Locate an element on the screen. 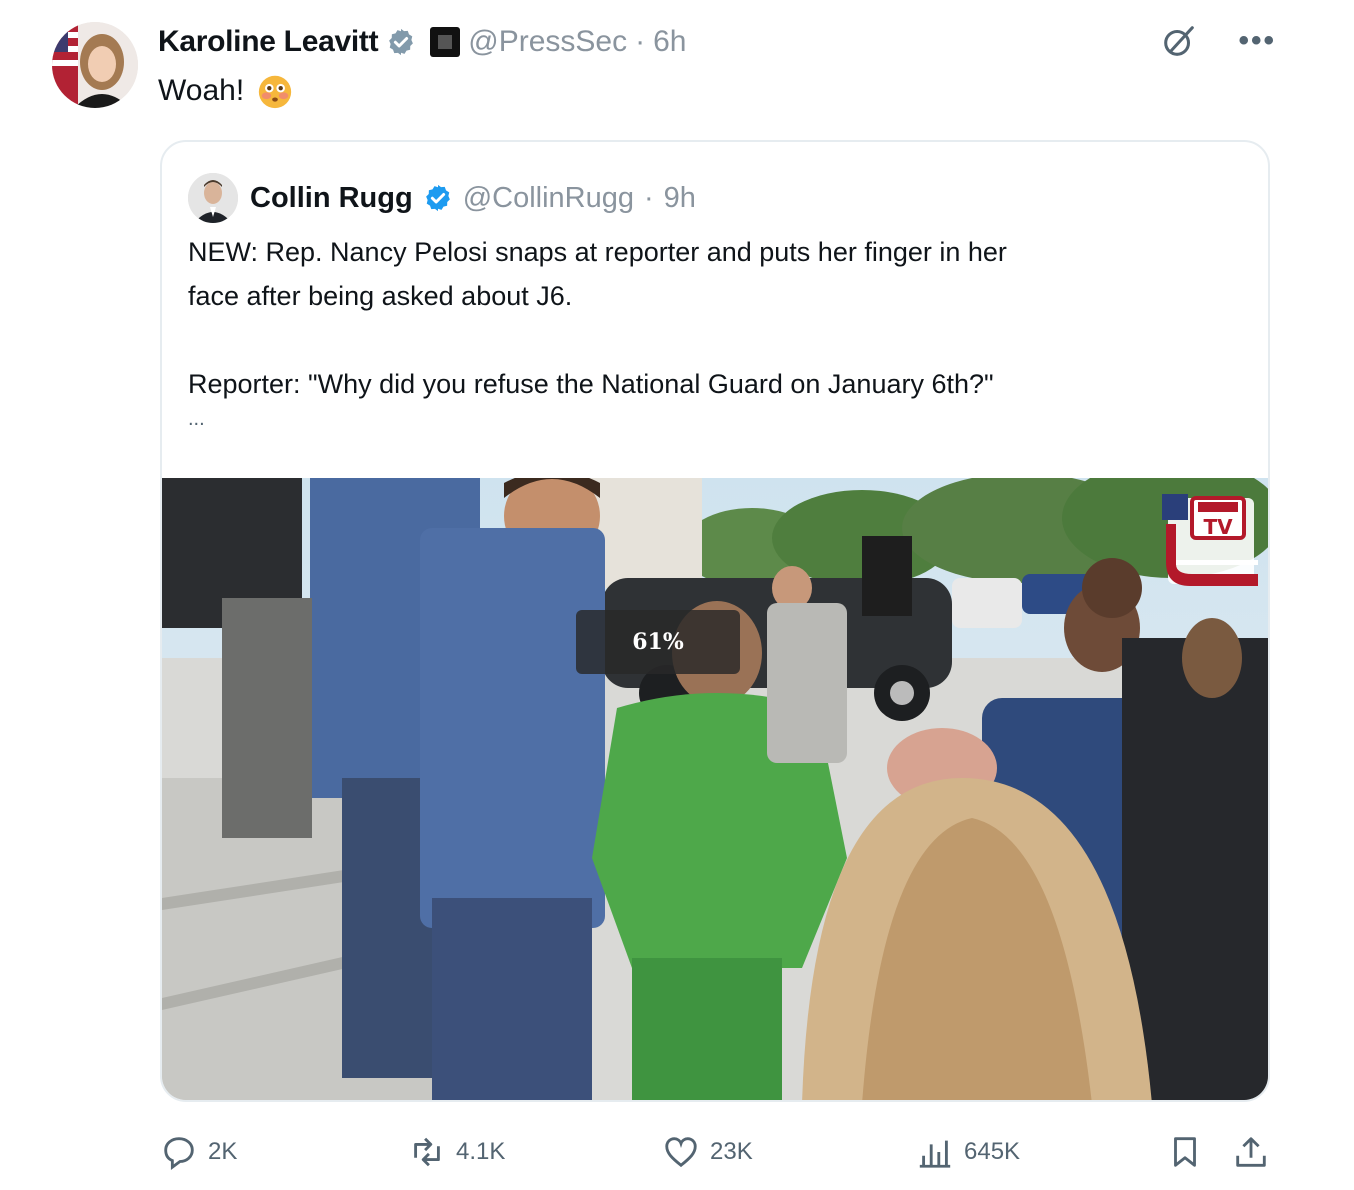 This screenshot has width=1354, height=1190. tweet-text: Woah! is located at coordinates (226, 91).